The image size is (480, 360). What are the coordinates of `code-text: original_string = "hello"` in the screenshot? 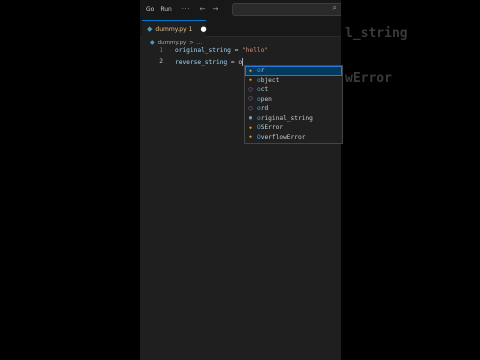 It's located at (221, 50).